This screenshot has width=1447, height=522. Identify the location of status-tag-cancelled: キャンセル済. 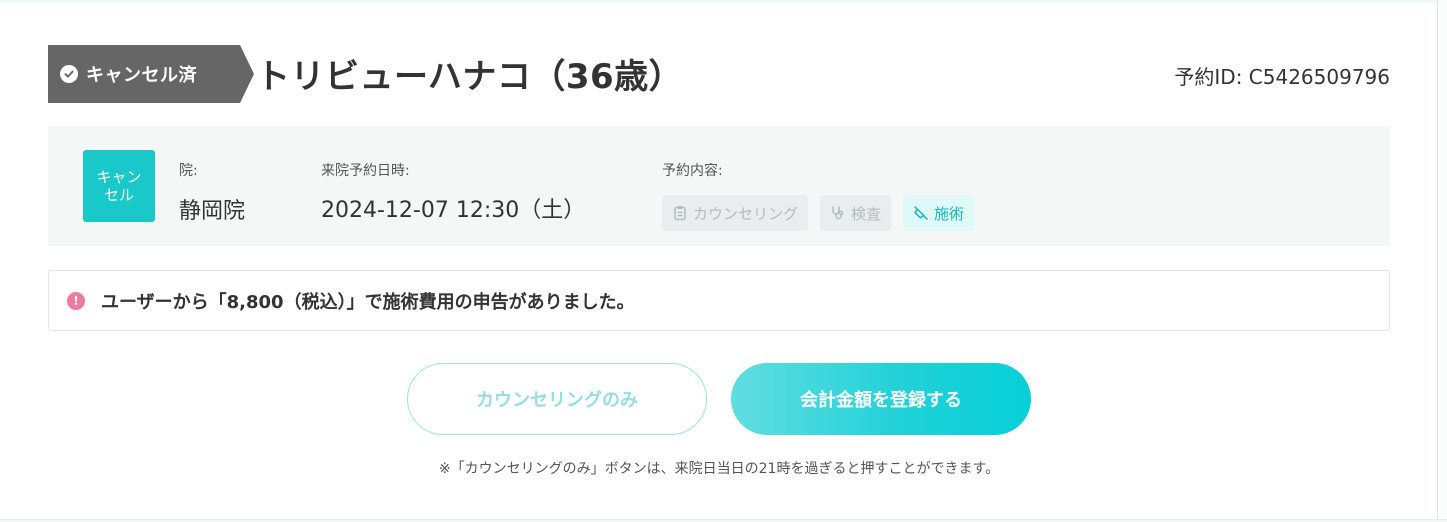
(151, 74).